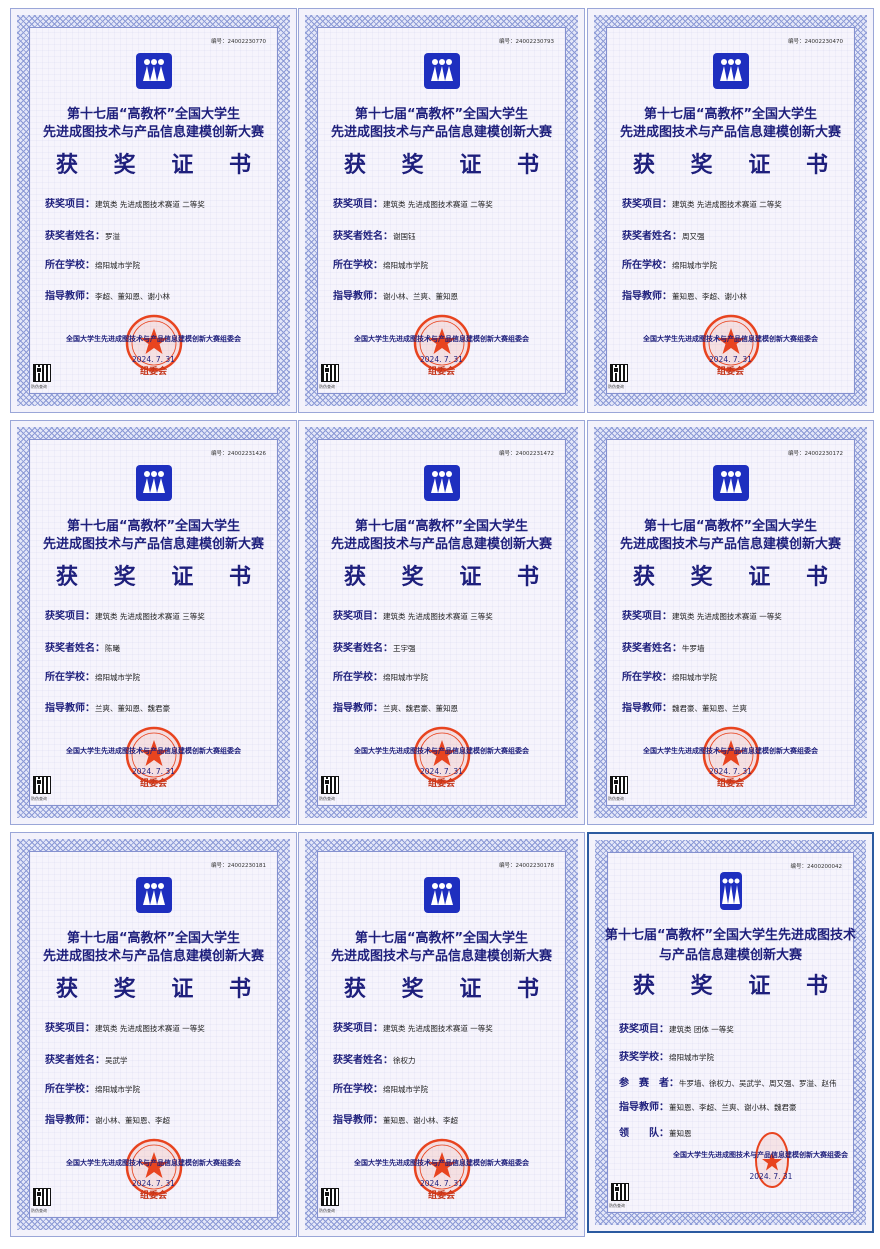 The image size is (880, 1249). What do you see at coordinates (395, 1120) in the screenshot?
I see `teacher-row: 指导教师：董知恩、谢小林、李超` at bounding box center [395, 1120].